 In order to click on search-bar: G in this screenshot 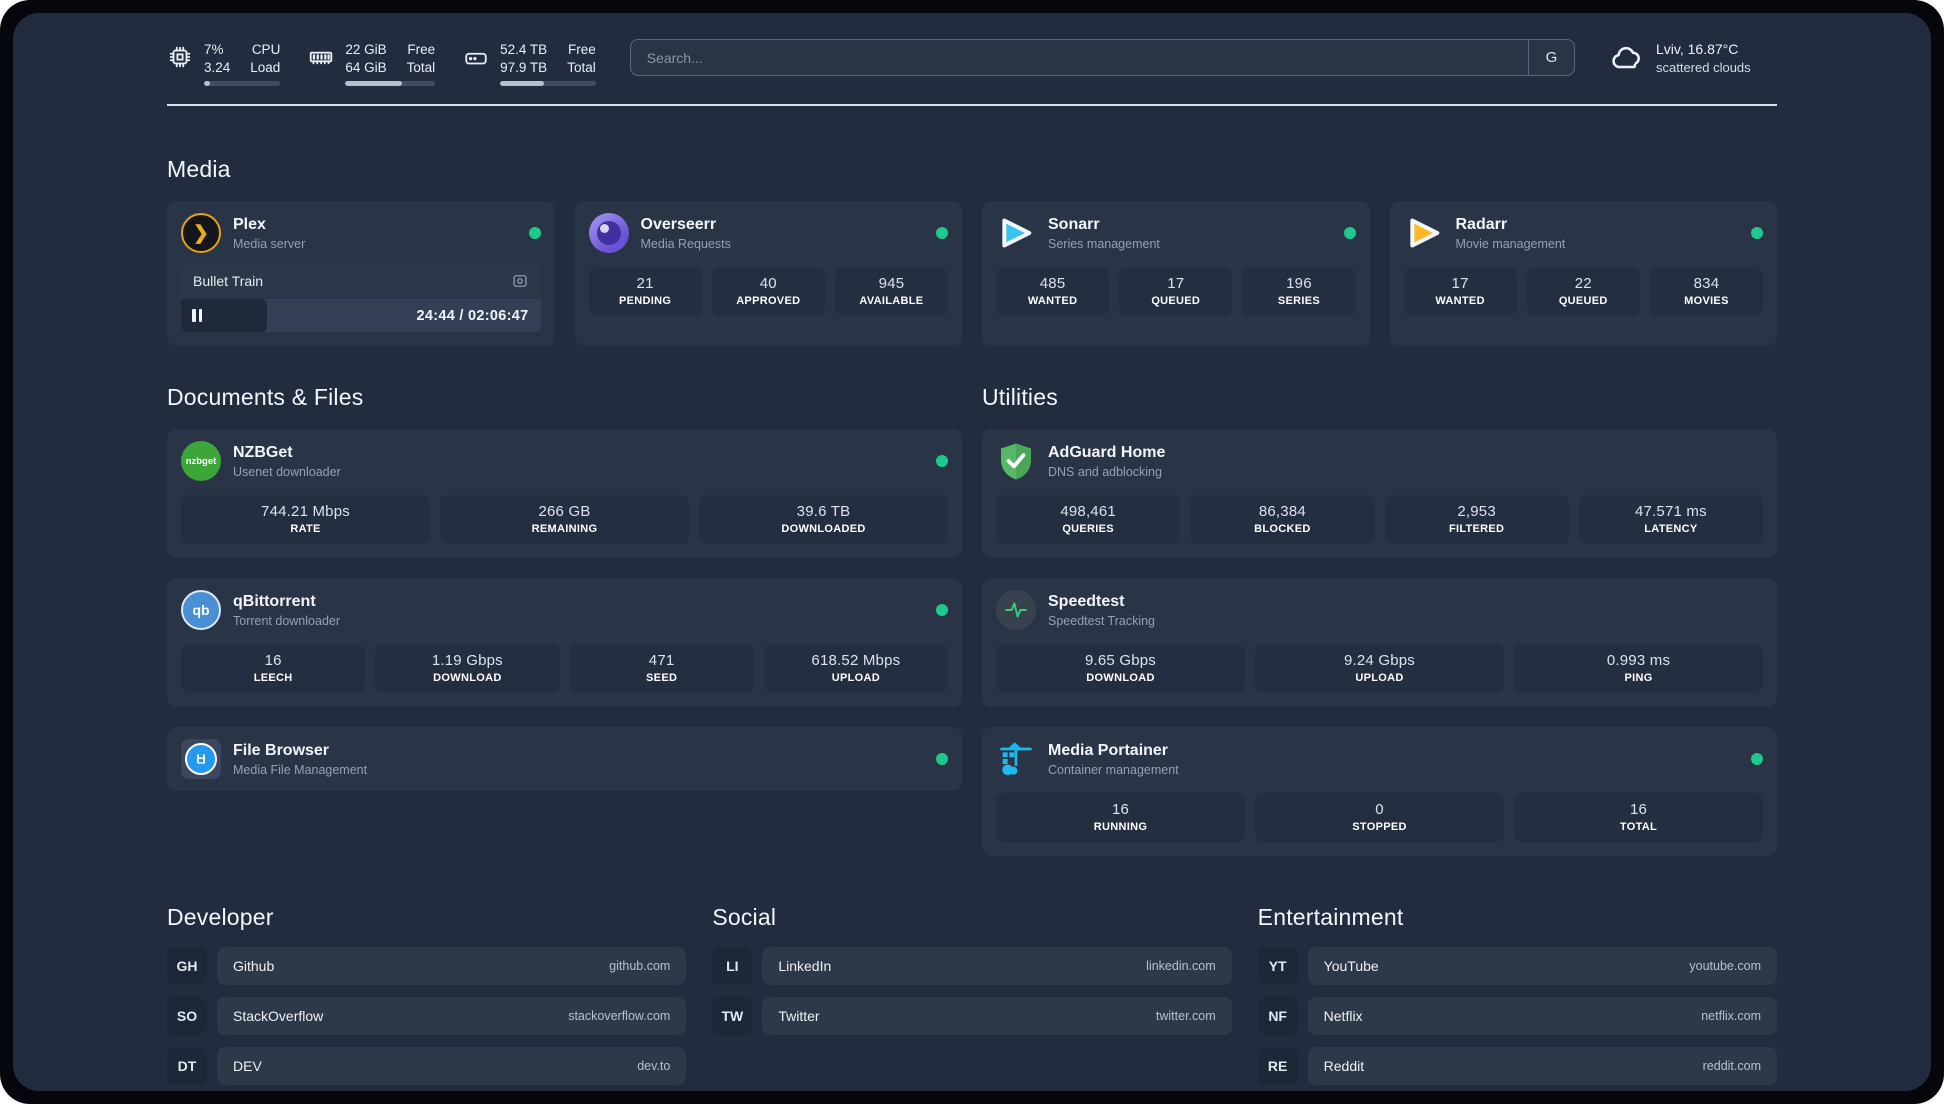, I will do `click(1102, 57)`.